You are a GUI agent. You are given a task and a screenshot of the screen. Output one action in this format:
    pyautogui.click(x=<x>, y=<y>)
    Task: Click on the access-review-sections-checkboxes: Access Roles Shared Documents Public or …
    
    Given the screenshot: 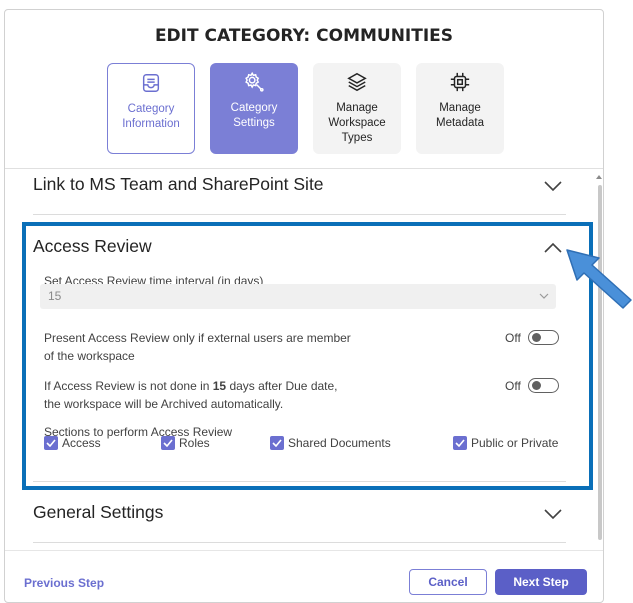 What is the action you would take?
    pyautogui.click(x=300, y=445)
    